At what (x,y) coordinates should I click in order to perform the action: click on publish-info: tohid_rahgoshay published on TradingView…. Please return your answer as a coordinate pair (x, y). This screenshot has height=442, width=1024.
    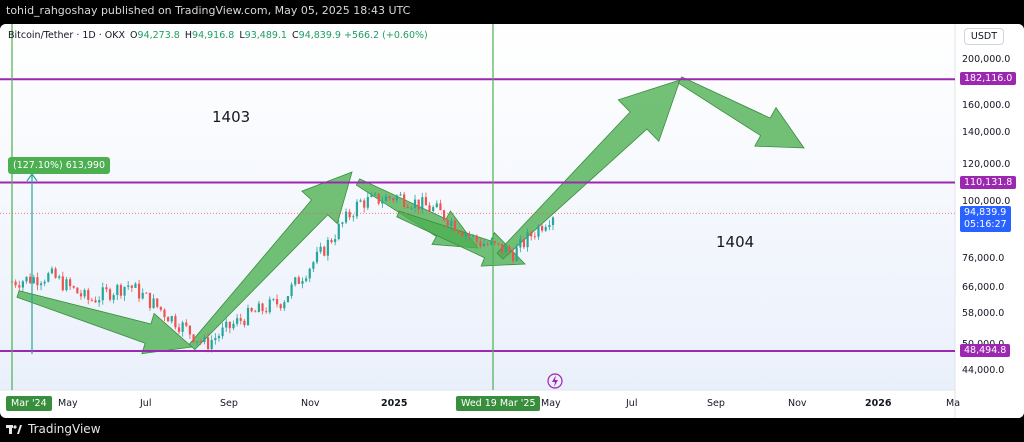
    Looking at the image, I should click on (208, 10).